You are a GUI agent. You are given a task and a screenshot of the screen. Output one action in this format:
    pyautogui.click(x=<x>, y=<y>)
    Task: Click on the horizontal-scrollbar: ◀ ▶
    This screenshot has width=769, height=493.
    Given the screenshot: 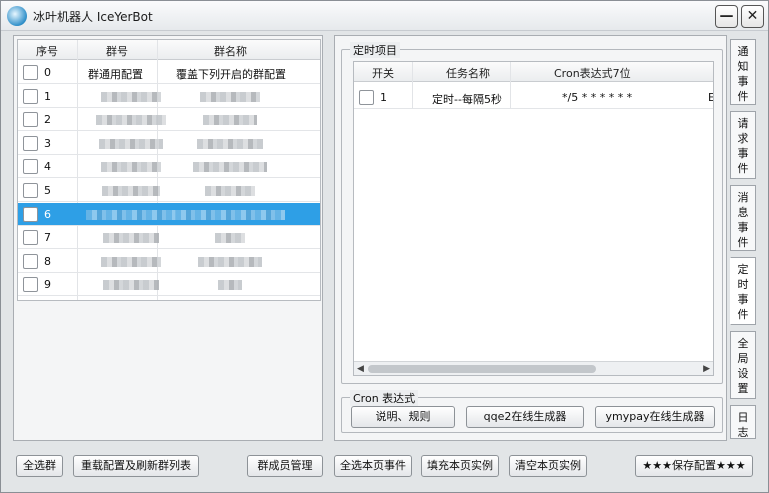 What is the action you would take?
    pyautogui.click(x=533, y=368)
    